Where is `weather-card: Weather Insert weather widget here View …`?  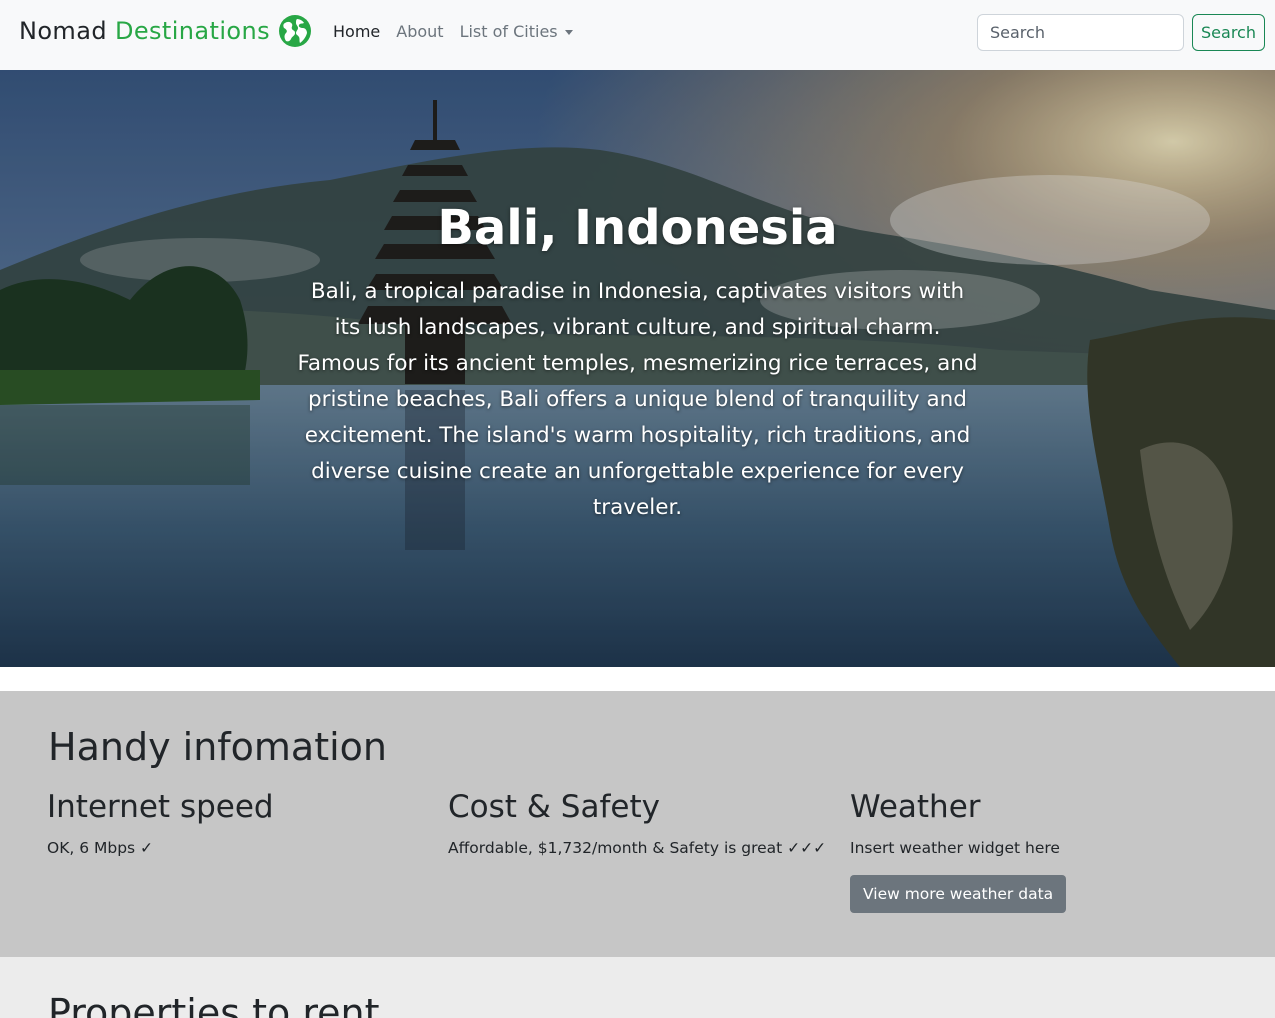 weather-card: Weather Insert weather widget here View … is located at coordinates (1040, 850).